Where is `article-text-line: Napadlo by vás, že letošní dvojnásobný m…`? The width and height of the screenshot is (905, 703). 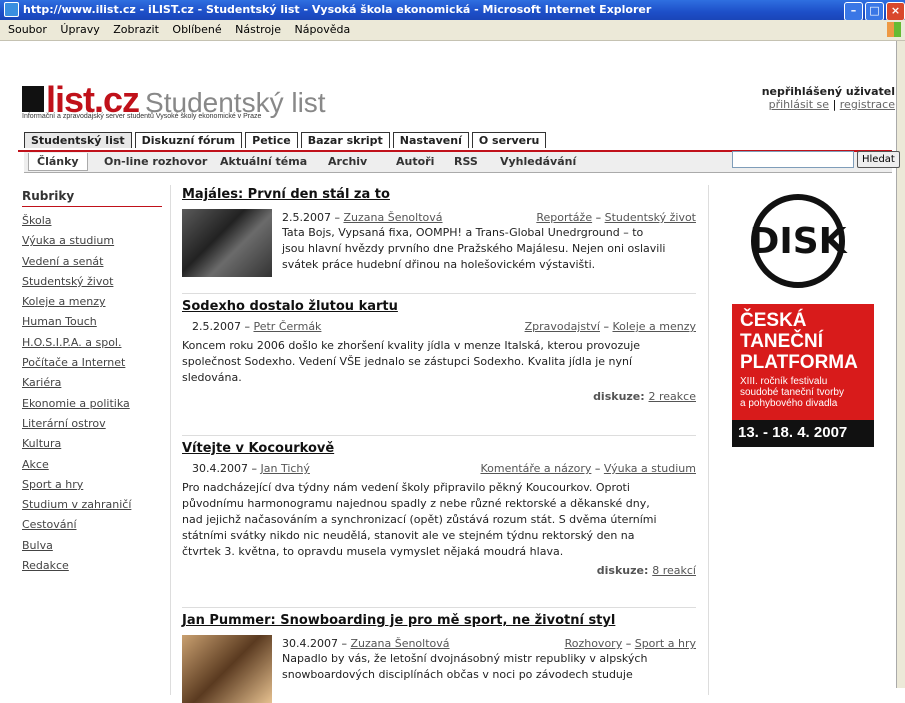 article-text-line: Napadlo by vás, že letošní dvojnásobný m… is located at coordinates (465, 658).